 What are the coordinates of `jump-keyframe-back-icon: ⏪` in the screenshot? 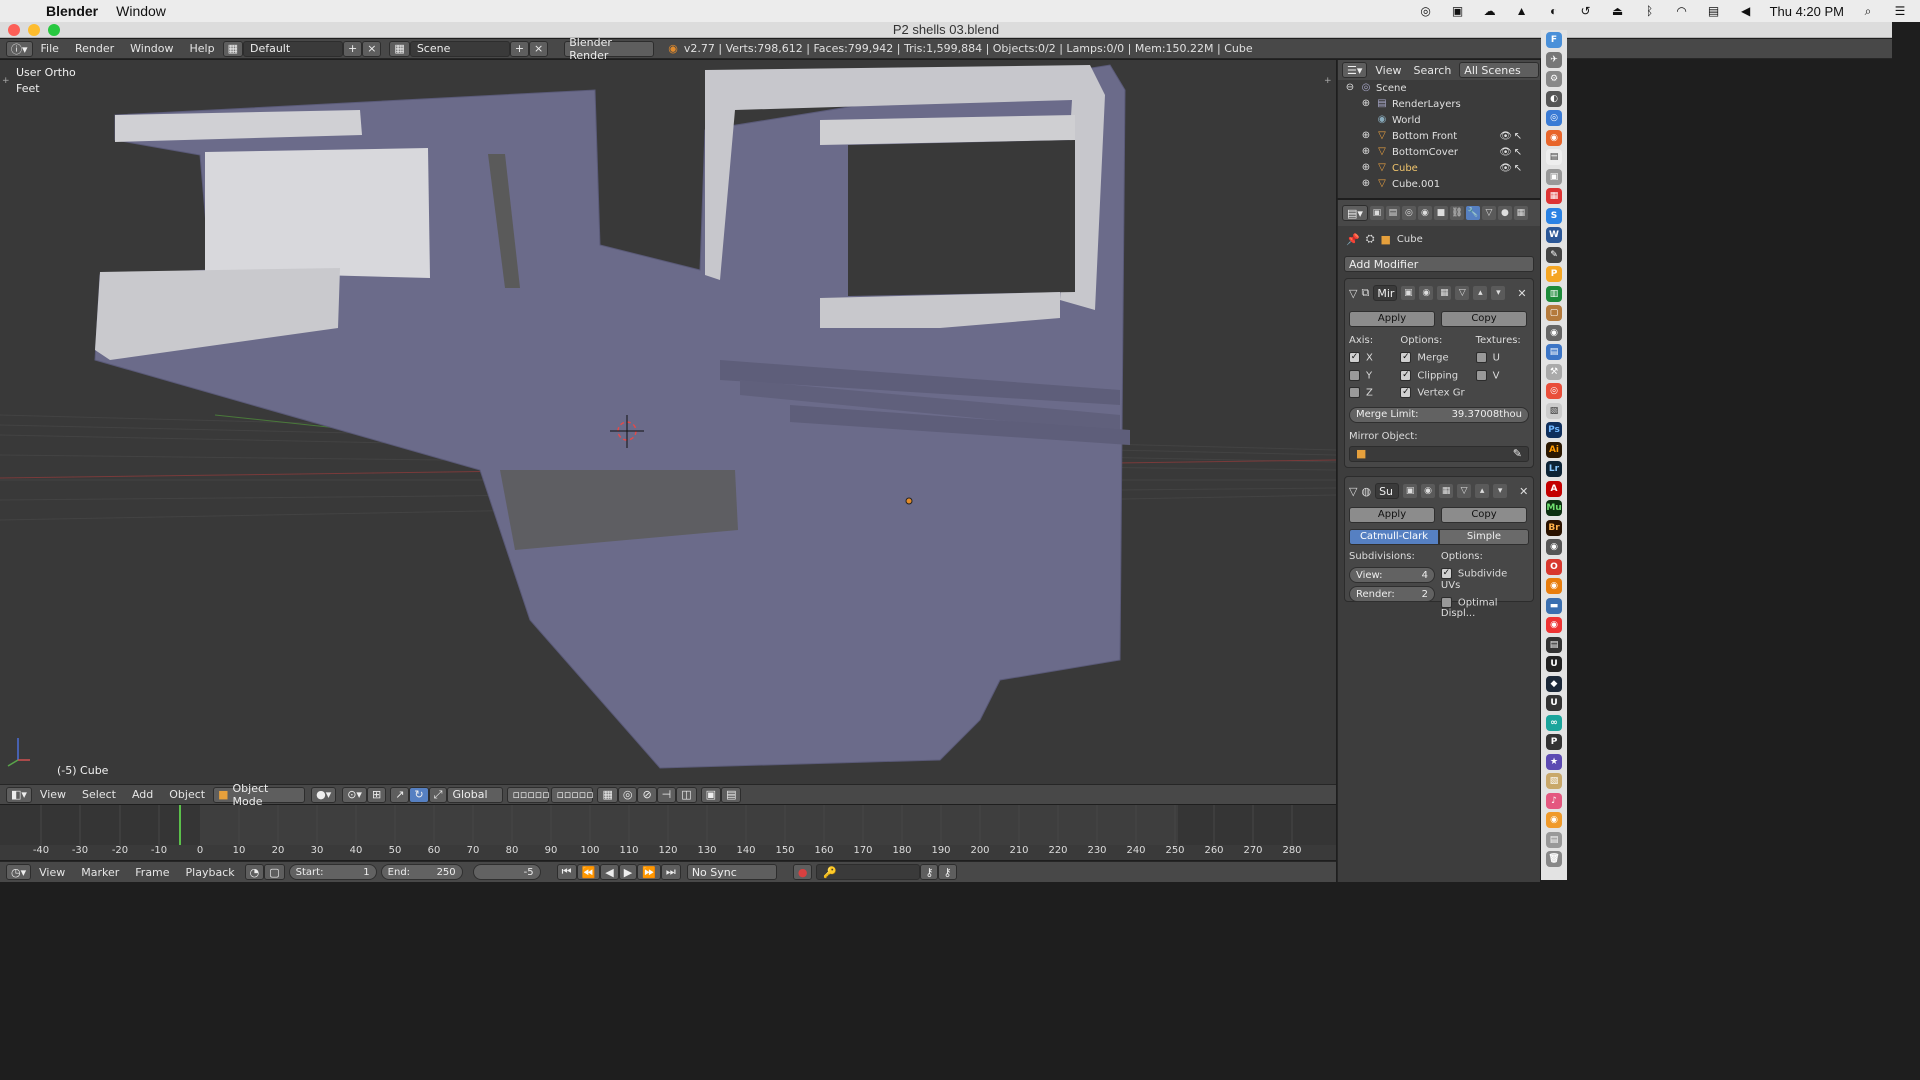 It's located at (588, 872).